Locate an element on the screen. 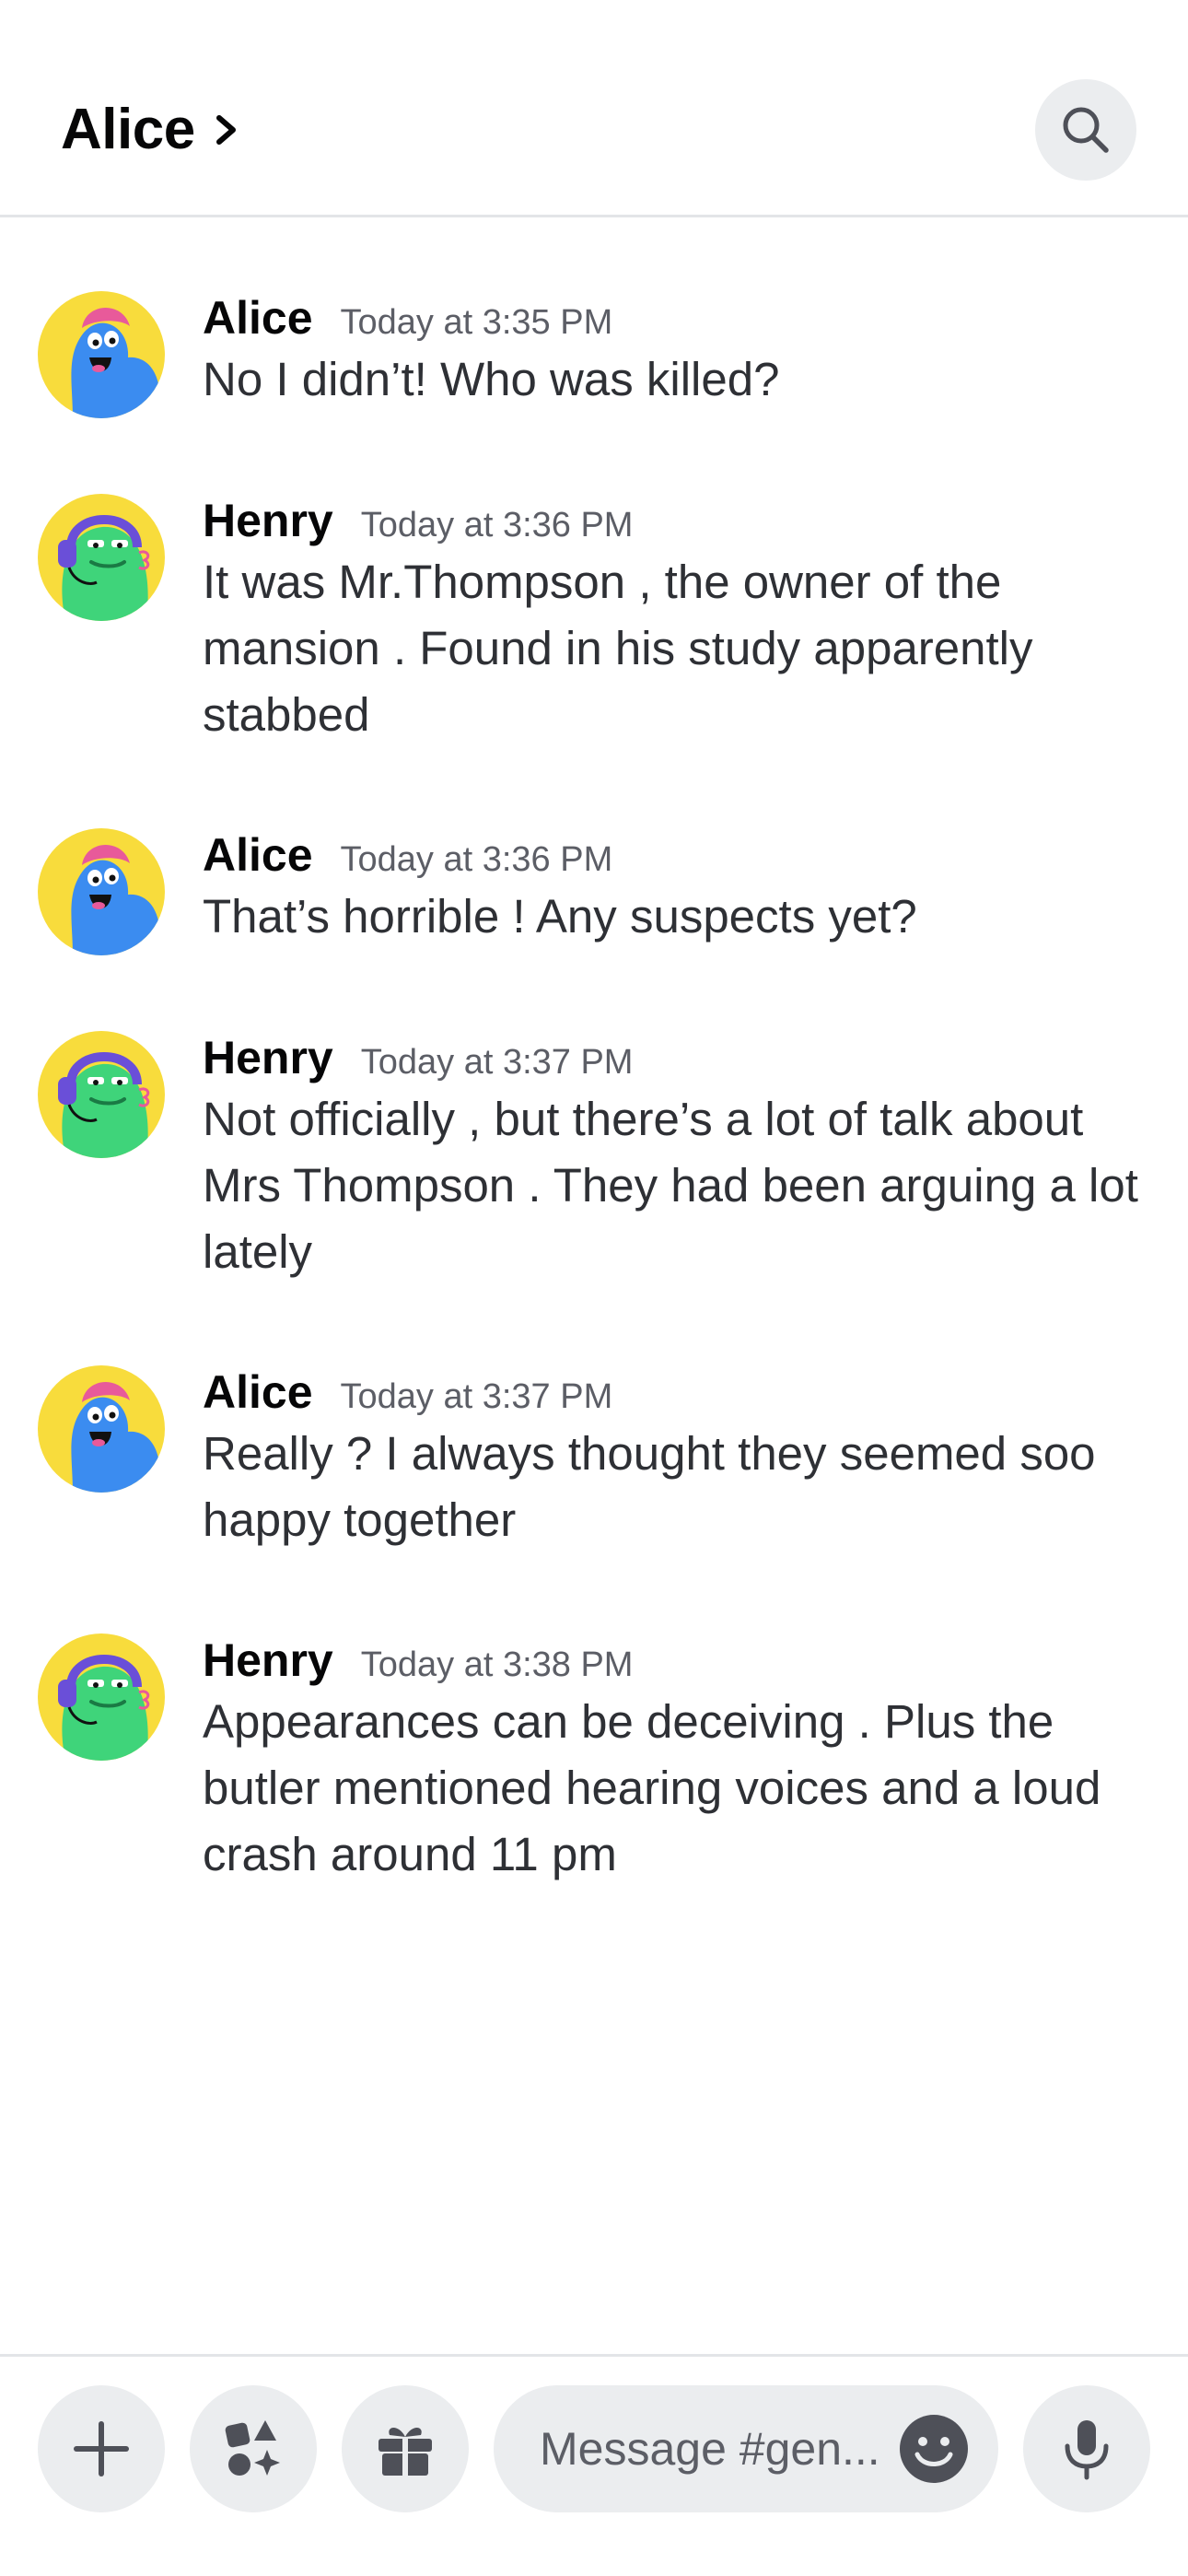  emoji-icon is located at coordinates (934, 2449).